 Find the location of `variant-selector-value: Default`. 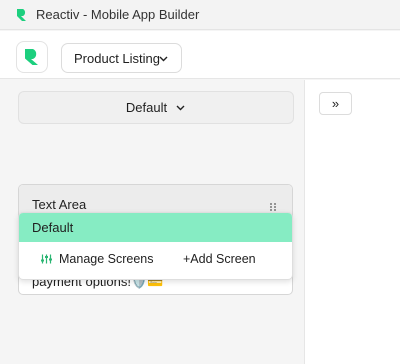

variant-selector-value: Default is located at coordinates (146, 107).